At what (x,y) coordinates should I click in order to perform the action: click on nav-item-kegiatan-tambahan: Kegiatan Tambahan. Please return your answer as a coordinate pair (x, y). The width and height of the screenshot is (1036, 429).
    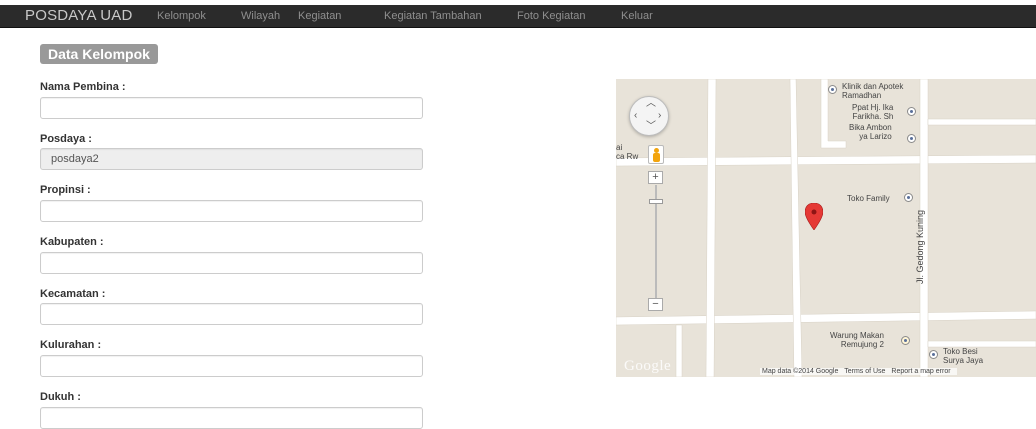
    Looking at the image, I should click on (433, 16).